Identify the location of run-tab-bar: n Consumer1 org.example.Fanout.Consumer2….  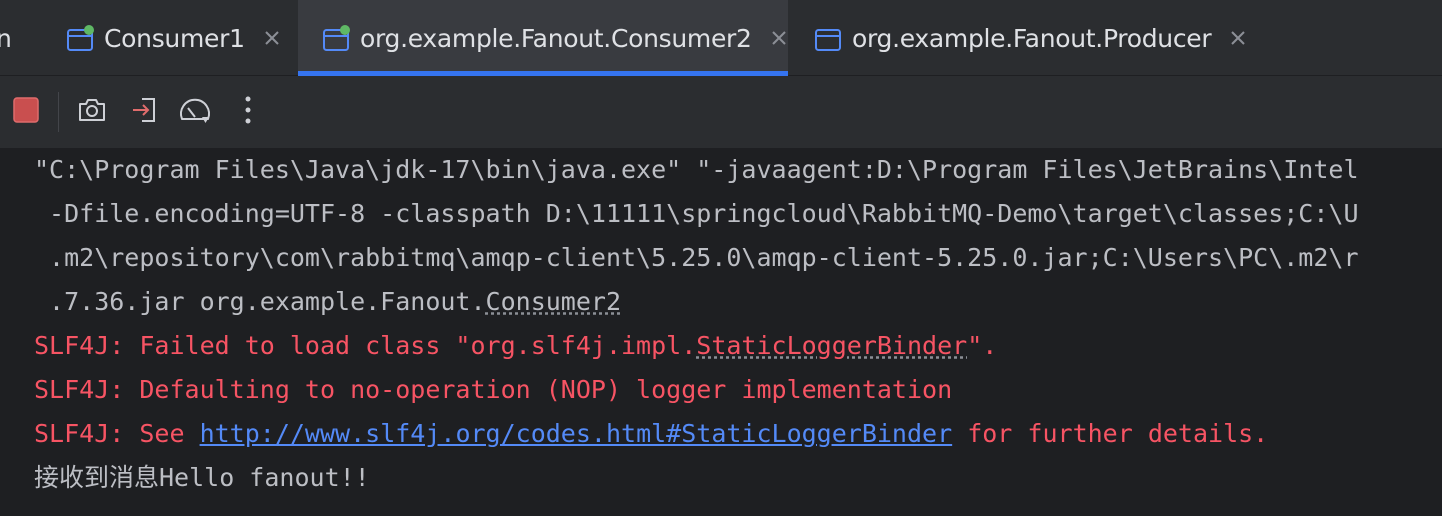
(721, 38).